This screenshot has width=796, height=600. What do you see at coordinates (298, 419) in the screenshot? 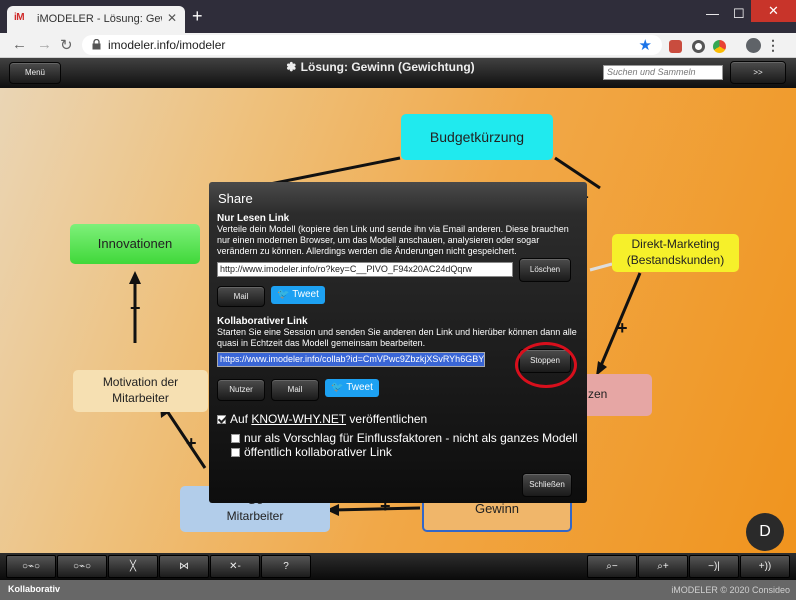
I see `know-why-link: KNOW-WHY.NET` at bounding box center [298, 419].